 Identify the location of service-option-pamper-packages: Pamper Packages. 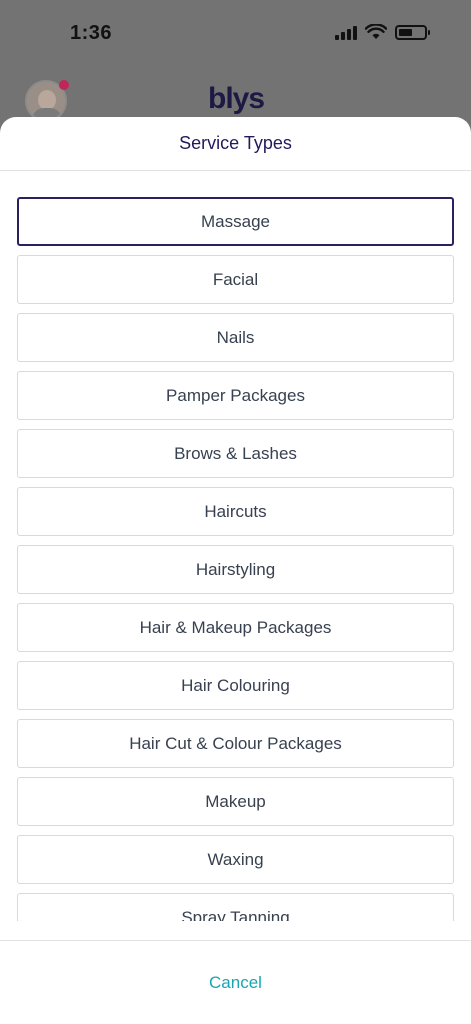
(235, 395).